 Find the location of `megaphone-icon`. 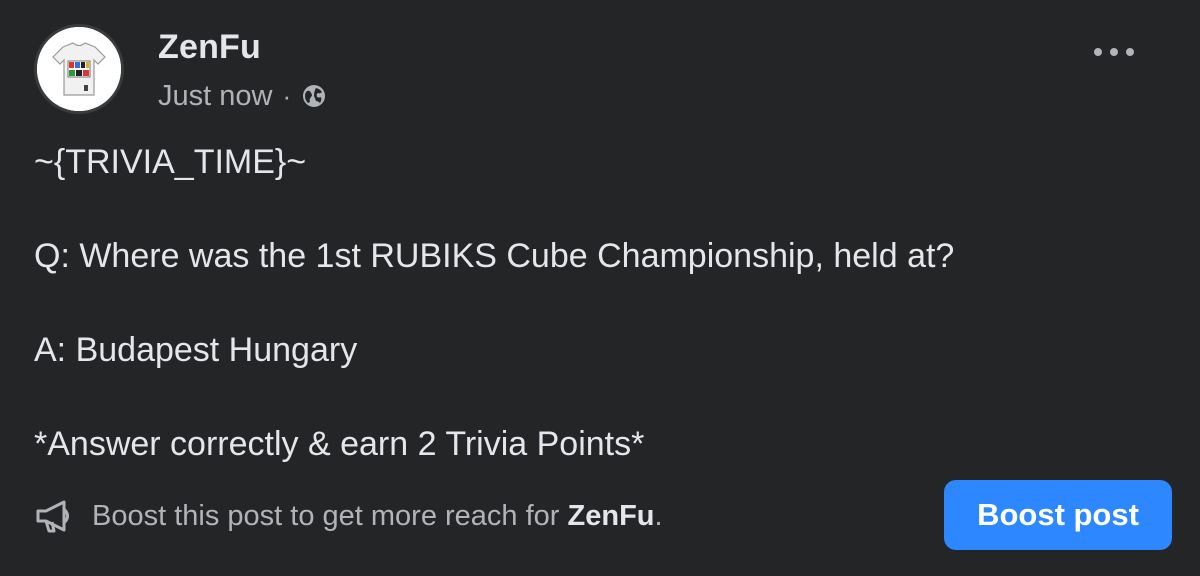

megaphone-icon is located at coordinates (52, 516).